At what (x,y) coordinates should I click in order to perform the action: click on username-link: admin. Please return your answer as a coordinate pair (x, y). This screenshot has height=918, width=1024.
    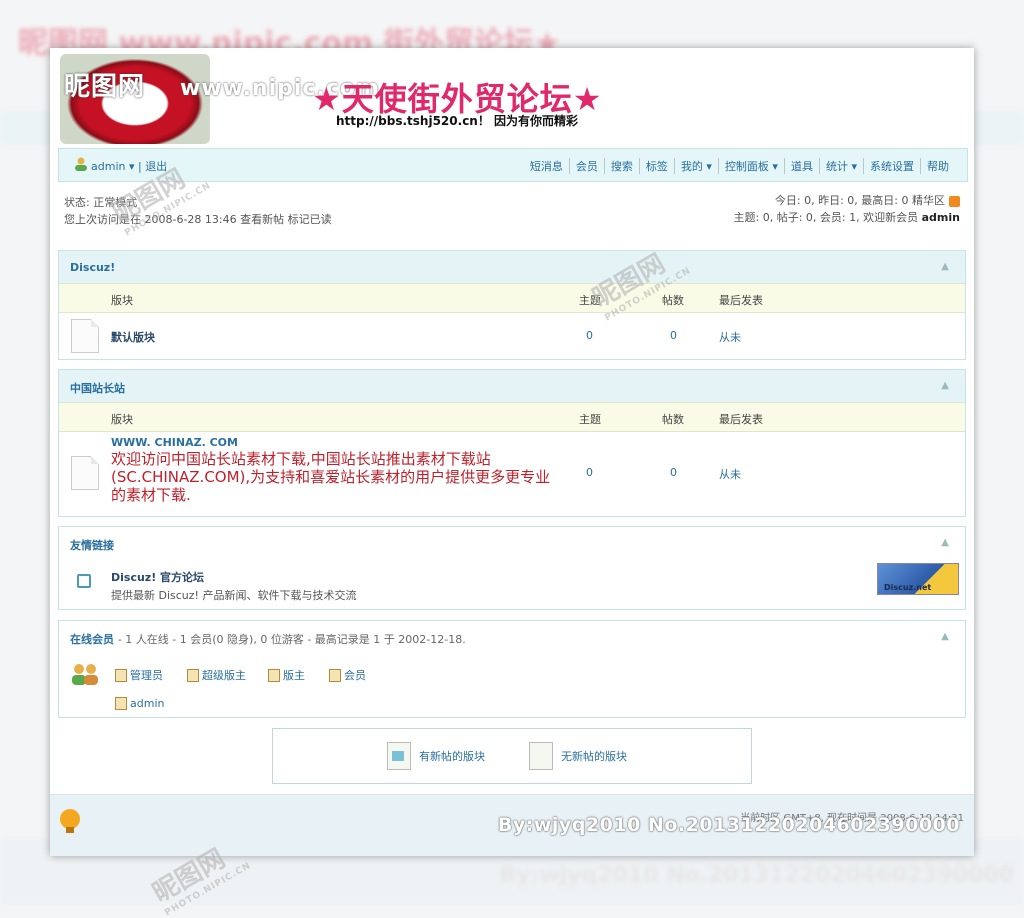
    Looking at the image, I should click on (108, 166).